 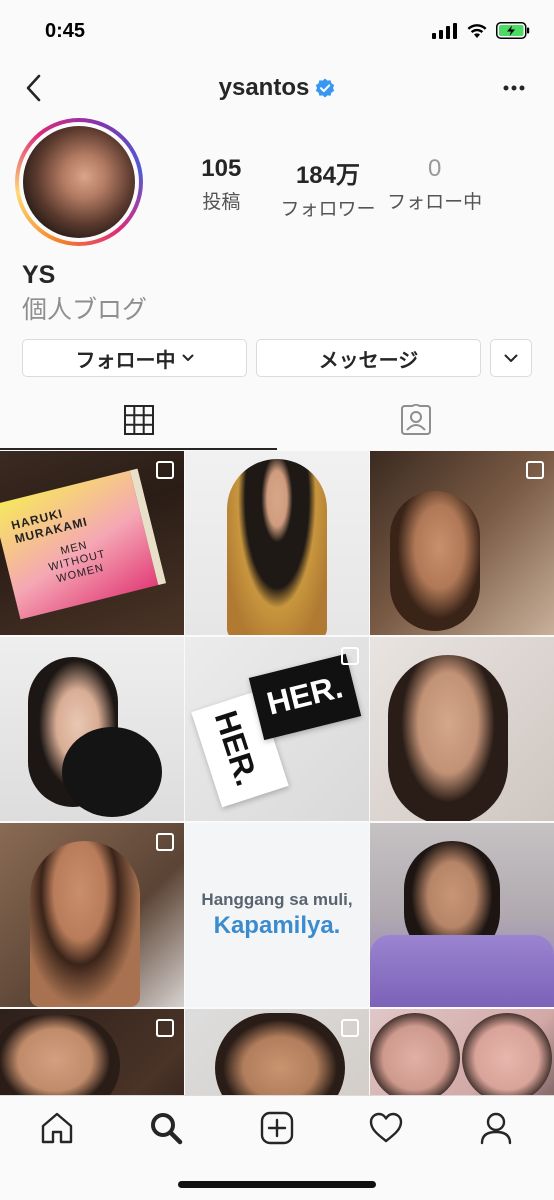 I want to click on message-button: メッセージ, so click(x=368, y=358).